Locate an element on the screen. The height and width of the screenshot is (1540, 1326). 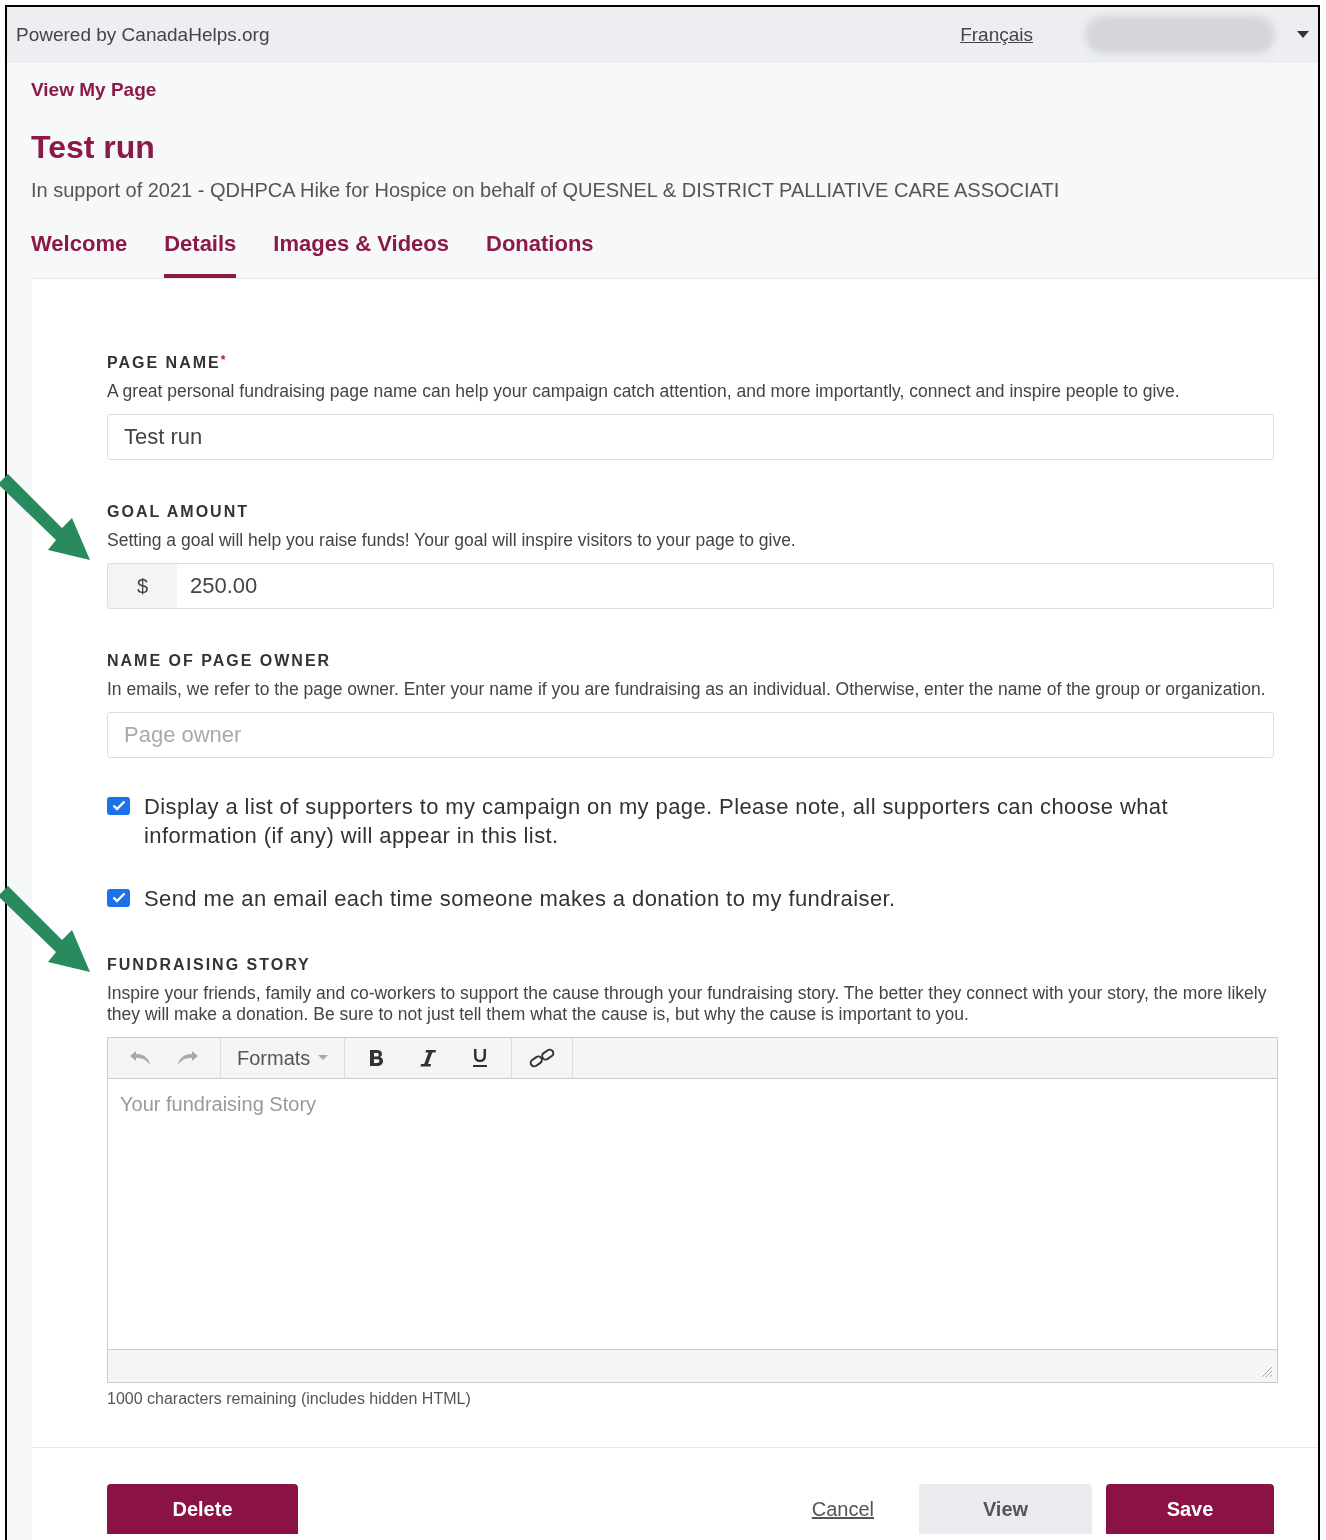
language-link: Français is located at coordinates (996, 35).